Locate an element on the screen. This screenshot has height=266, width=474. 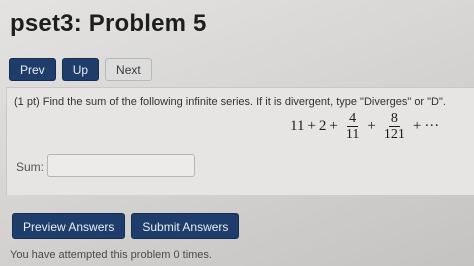
attempts-status: You have attempted this problem 0 times. is located at coordinates (111, 255).